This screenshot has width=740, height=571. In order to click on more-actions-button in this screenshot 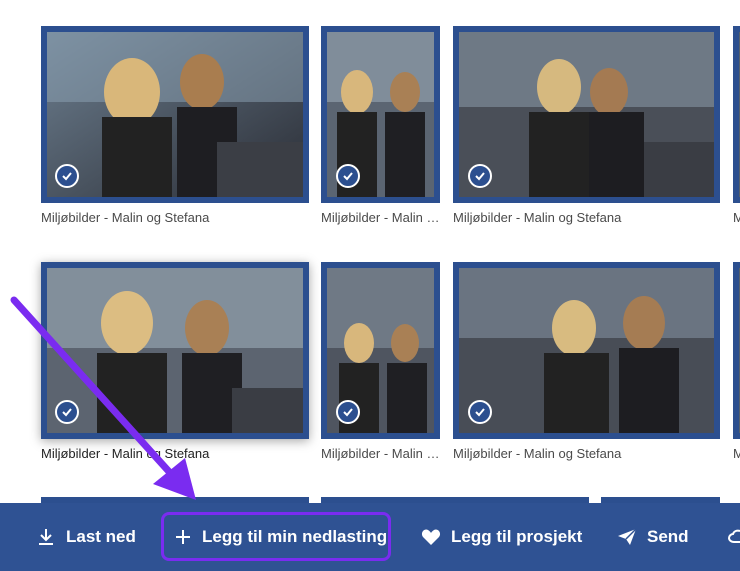, I will do `click(734, 537)`.